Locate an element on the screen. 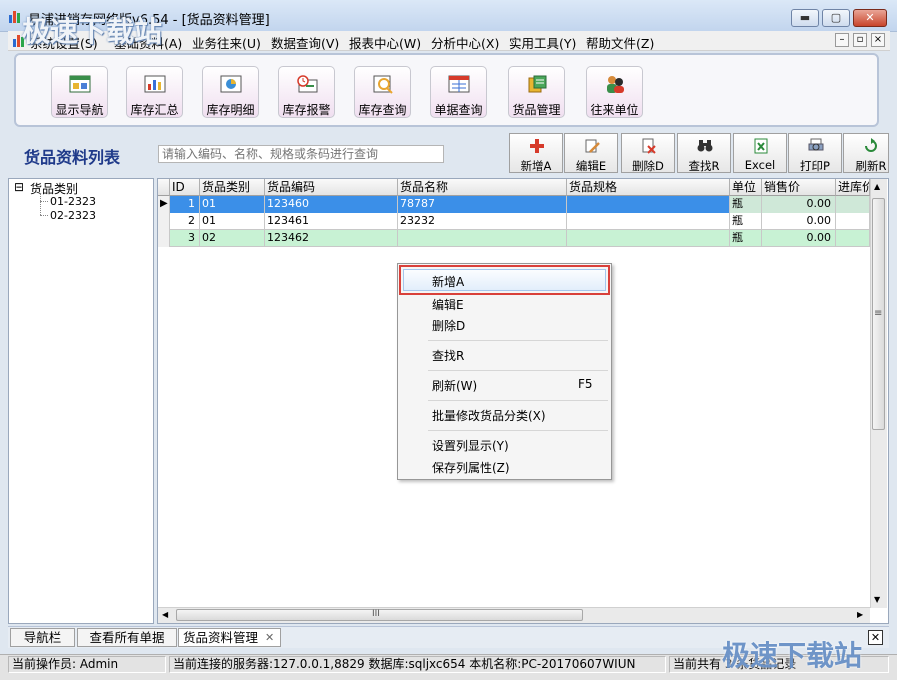 This screenshot has width=897, height=680. inventory-alarm-icon is located at coordinates (307, 84).